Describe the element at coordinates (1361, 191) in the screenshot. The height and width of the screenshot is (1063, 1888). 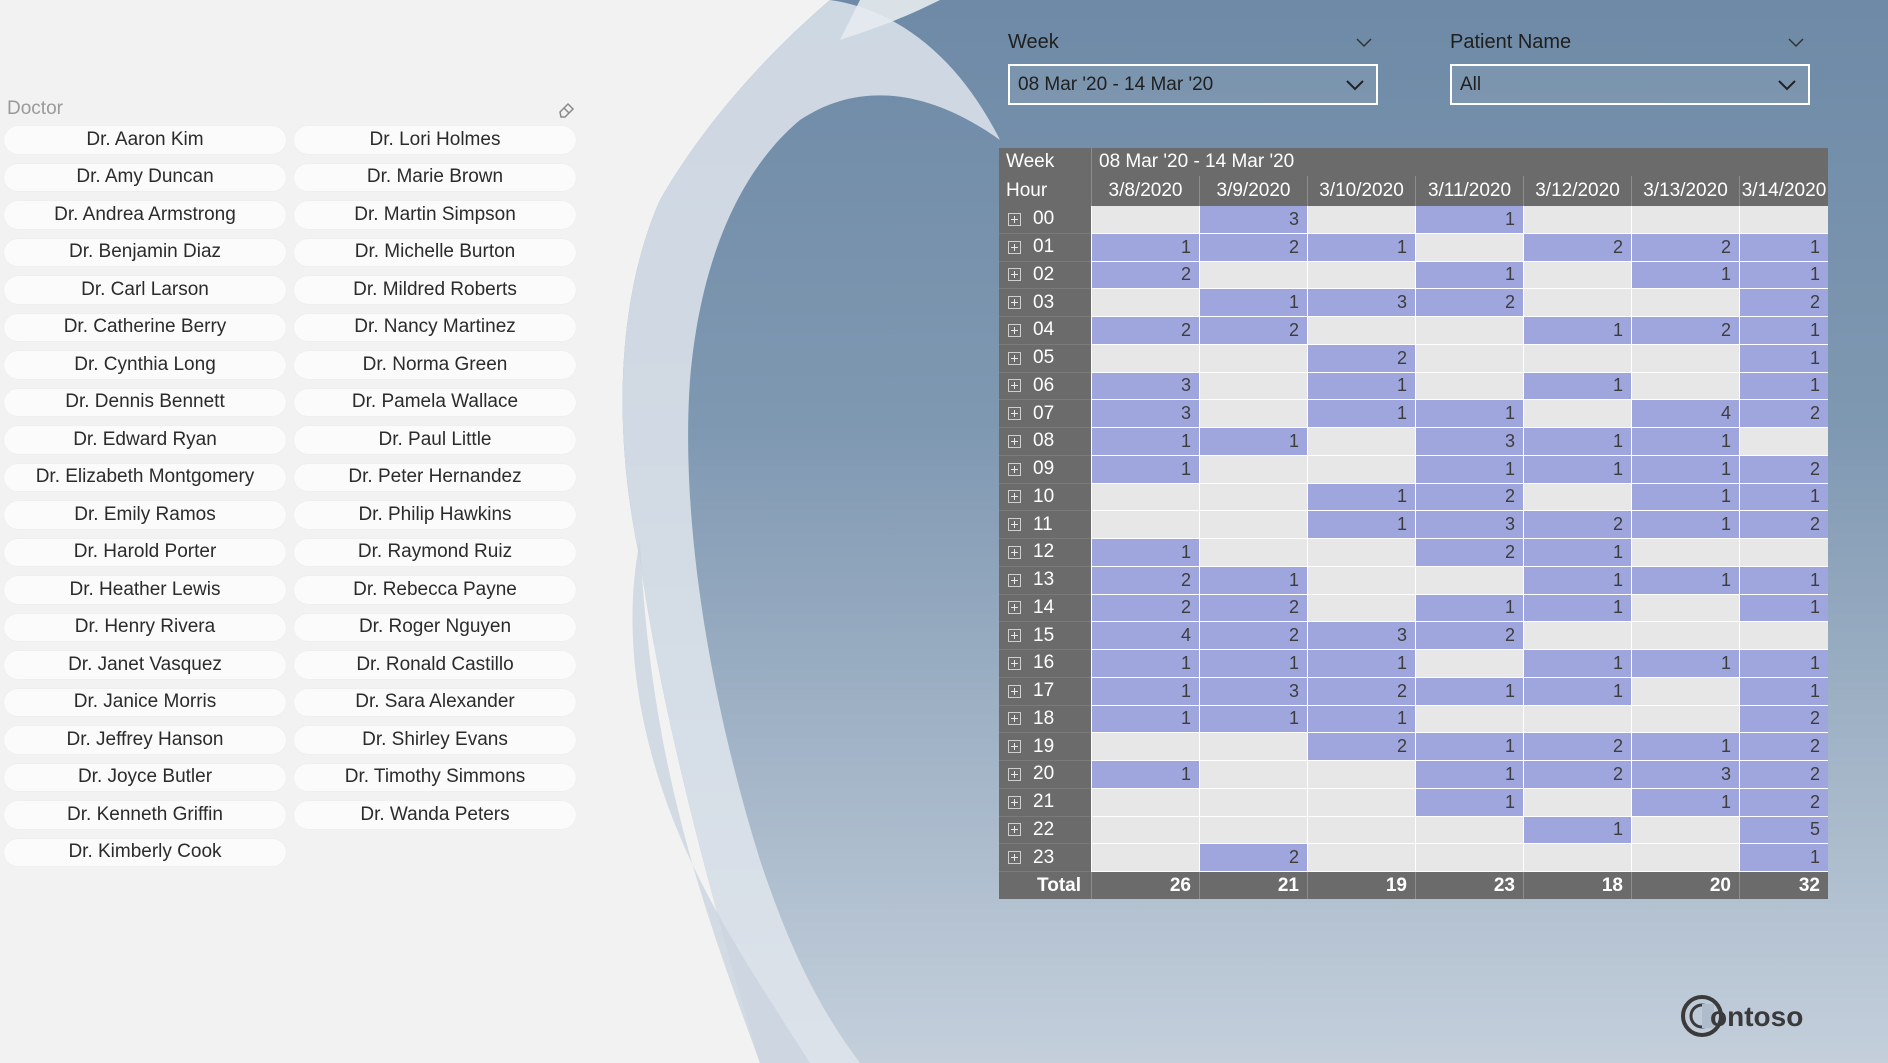
I see `date-column-header: 3/10/2020` at that location.